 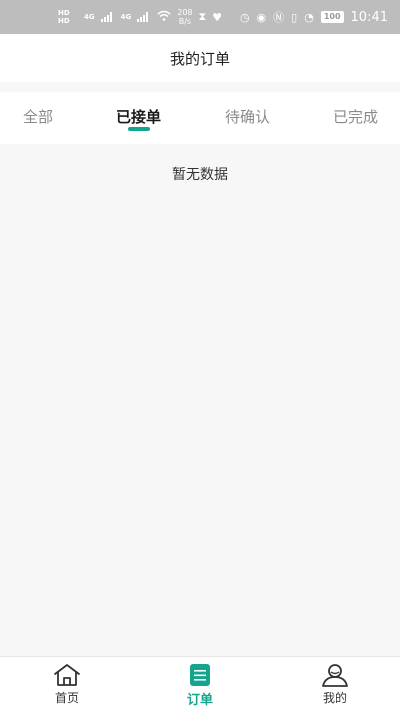 I want to click on nfc-icon: Ⓝ, so click(x=279, y=17).